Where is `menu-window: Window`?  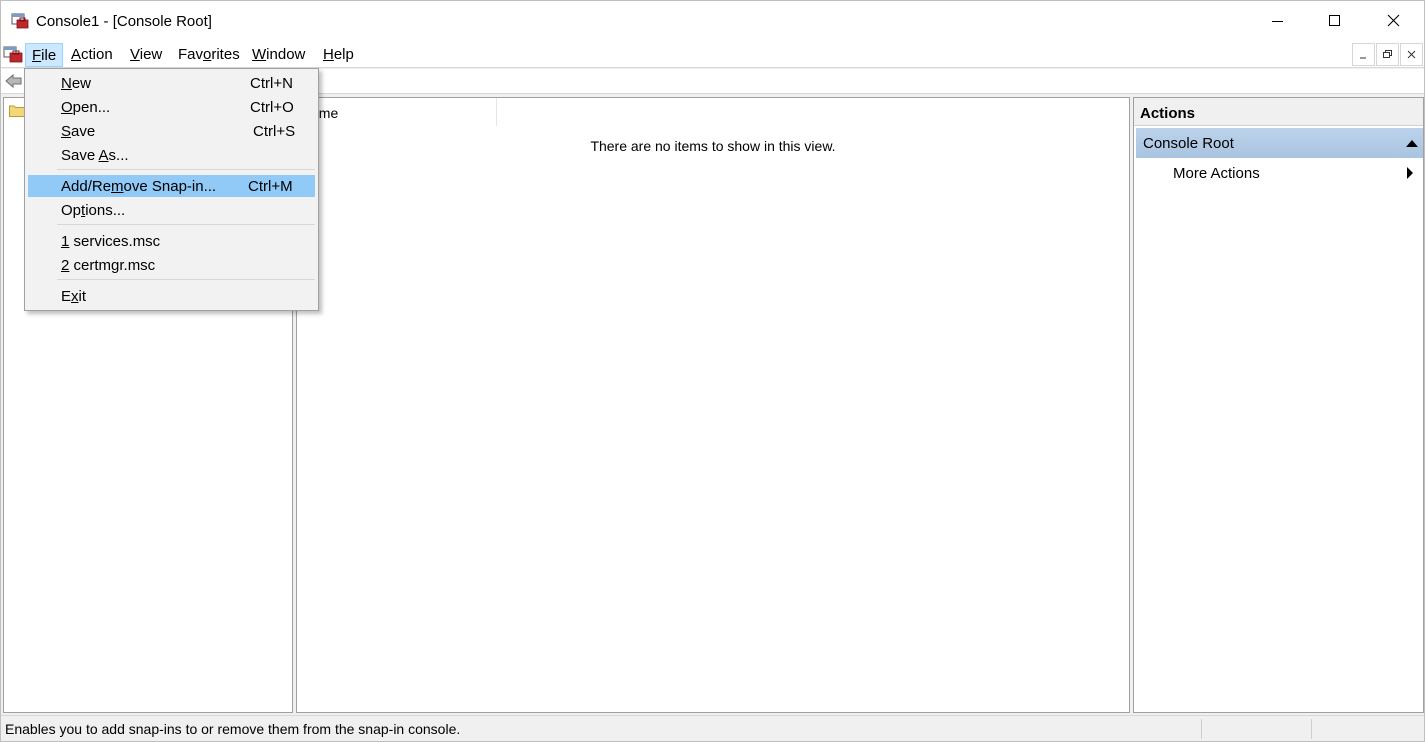 menu-window: Window is located at coordinates (278, 55).